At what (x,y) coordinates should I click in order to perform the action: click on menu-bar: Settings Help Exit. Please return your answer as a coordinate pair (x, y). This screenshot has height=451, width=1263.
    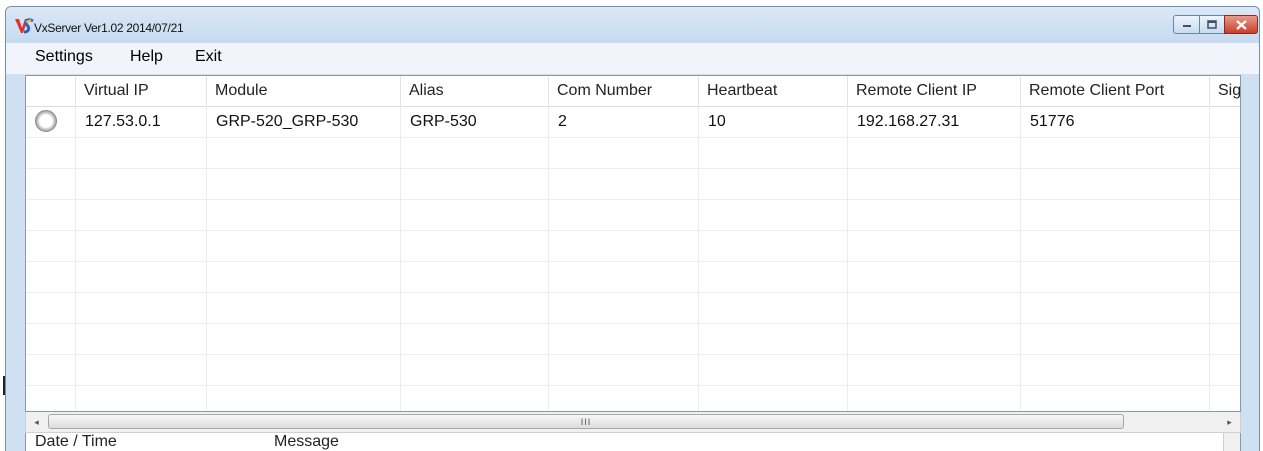
    Looking at the image, I should click on (632, 58).